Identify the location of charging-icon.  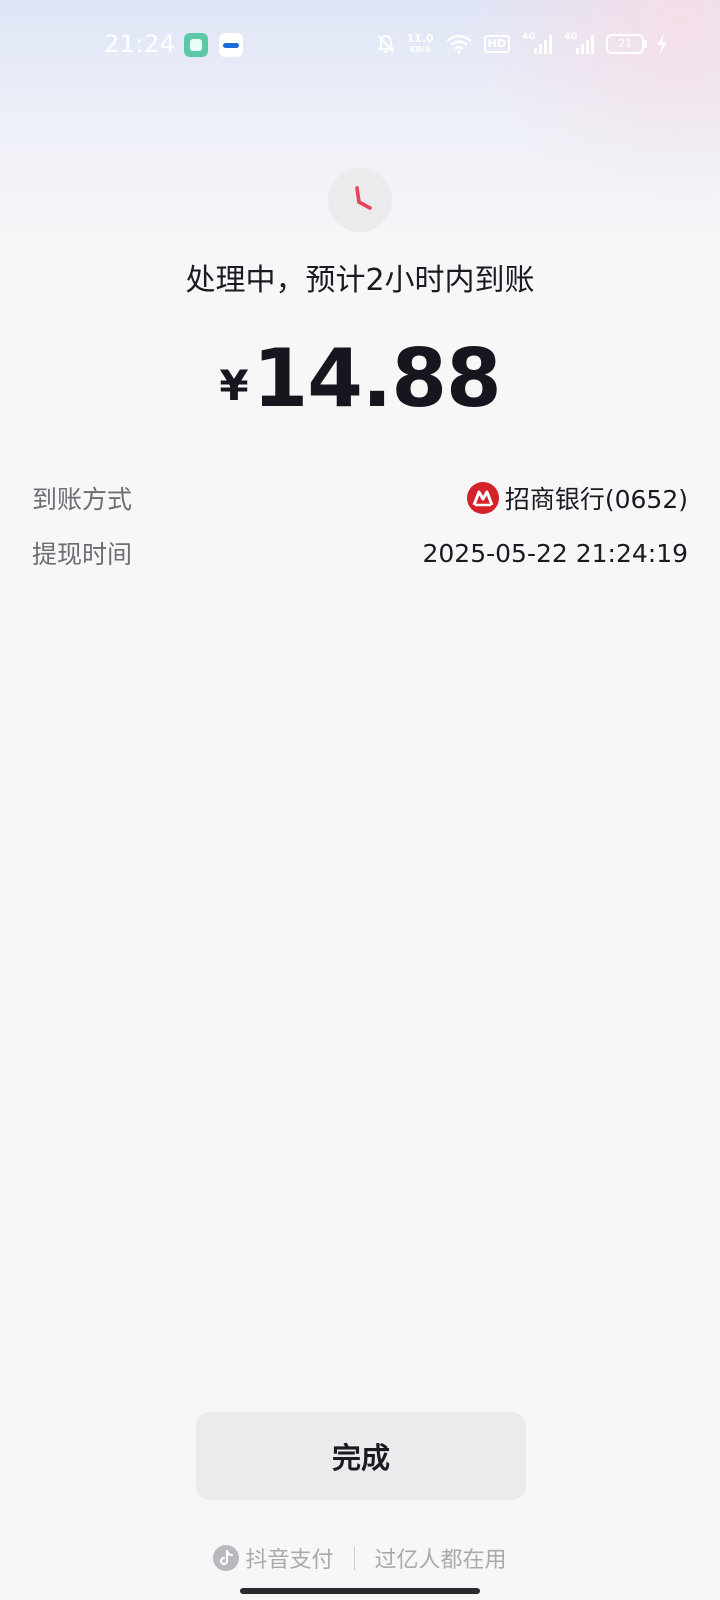
(662, 44).